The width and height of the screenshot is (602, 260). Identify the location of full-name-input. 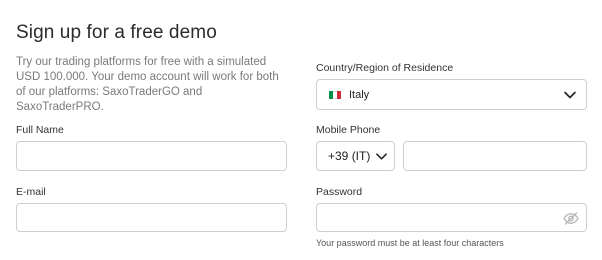
(151, 156).